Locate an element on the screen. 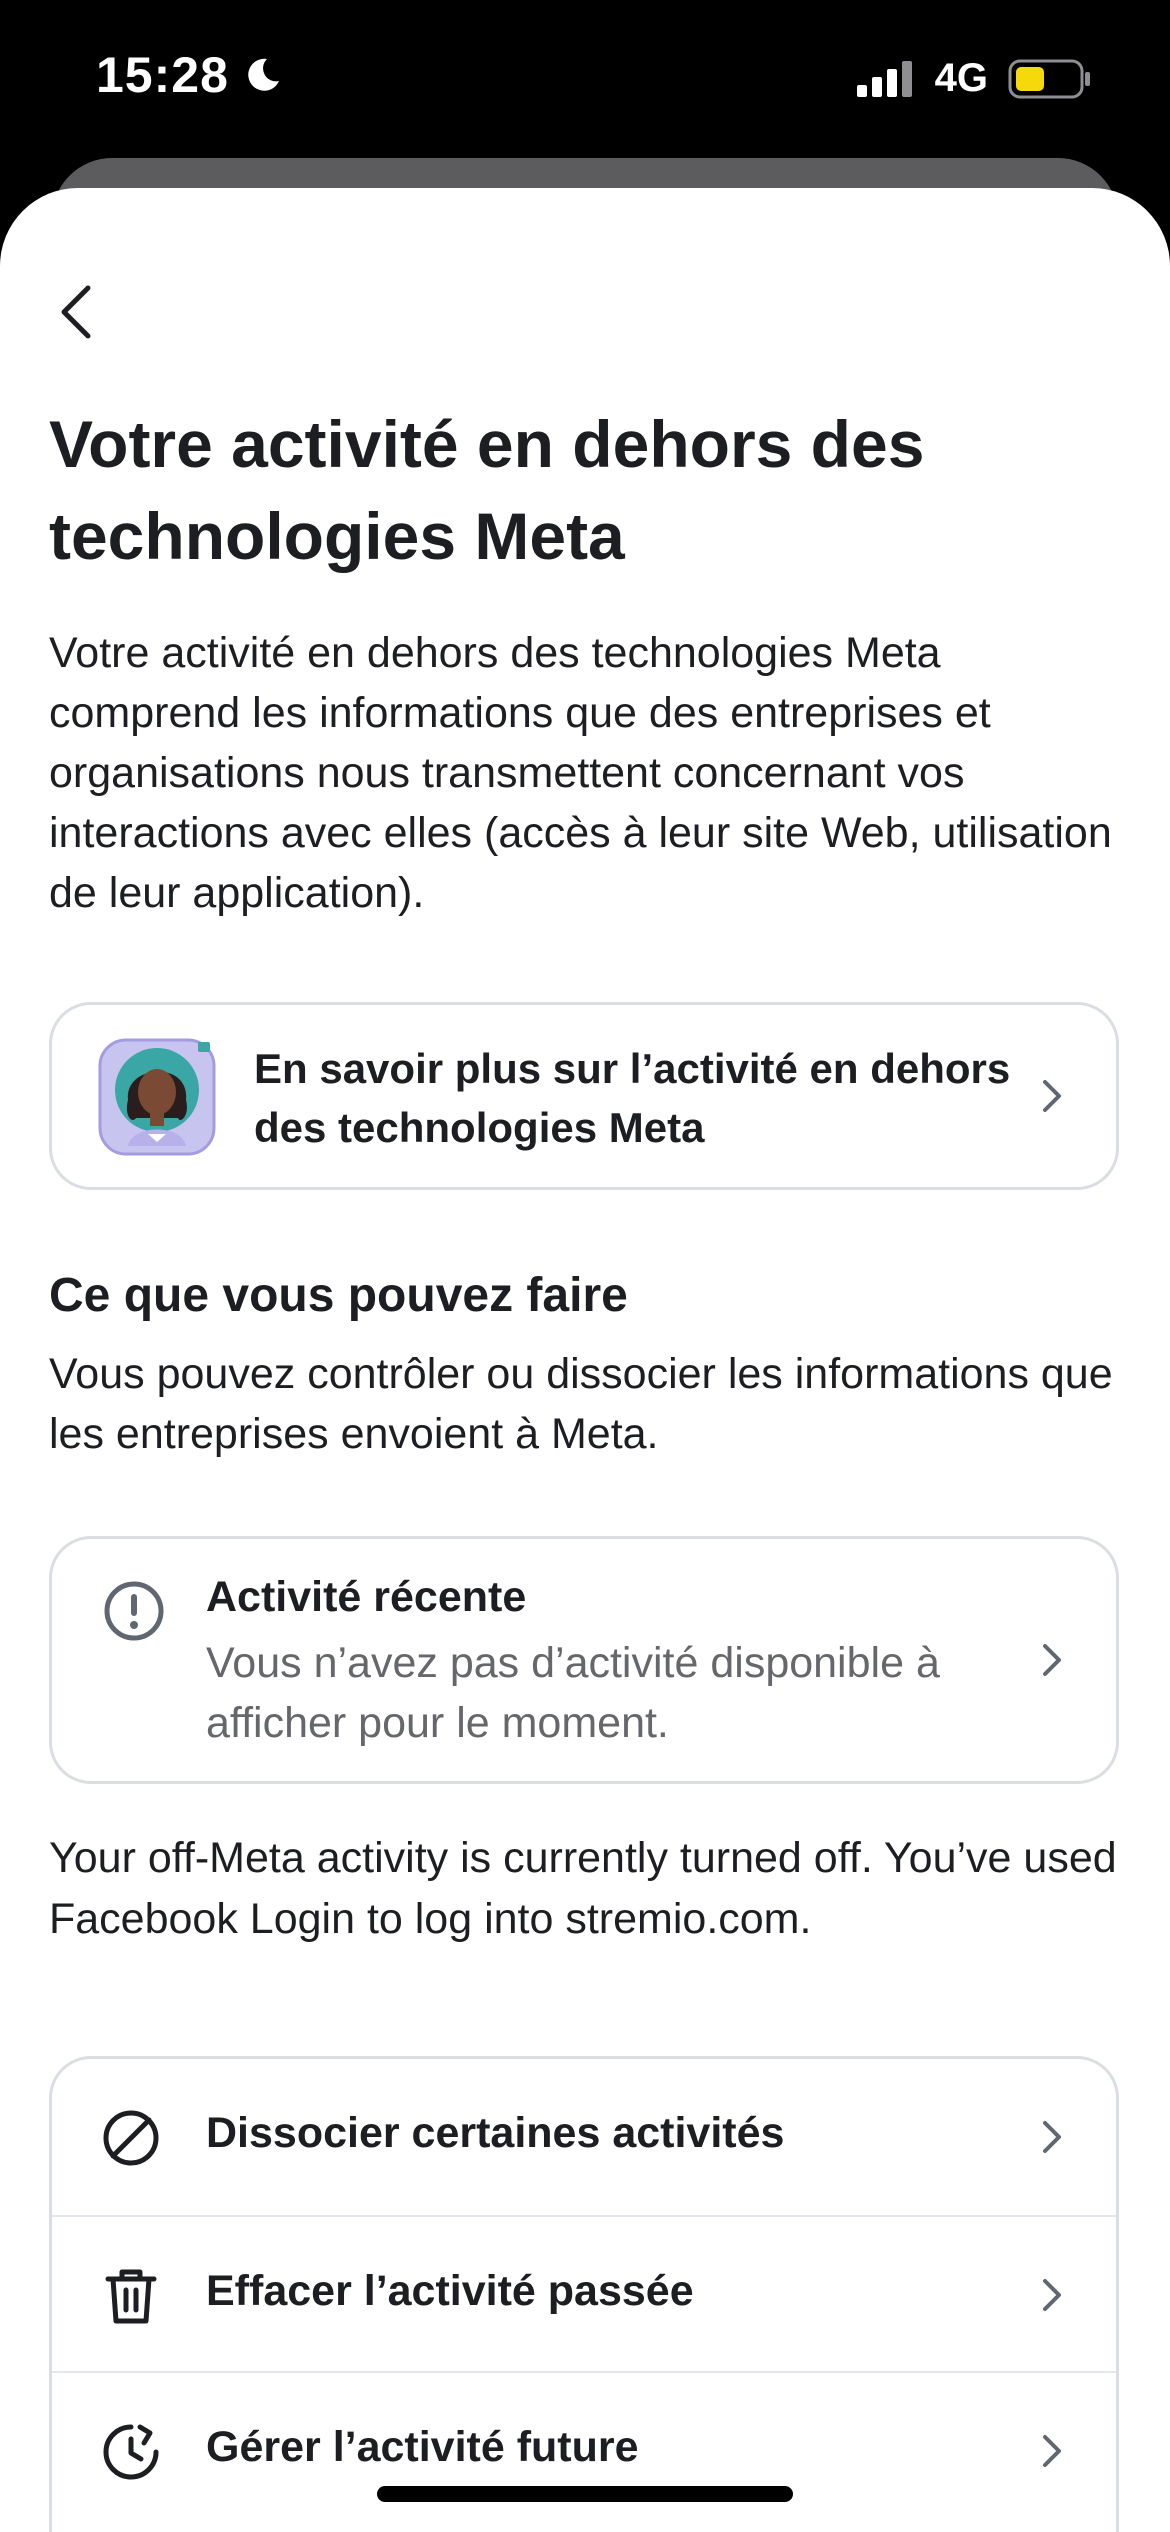 This screenshot has height=2532, width=1170. back-button is located at coordinates (76, 312).